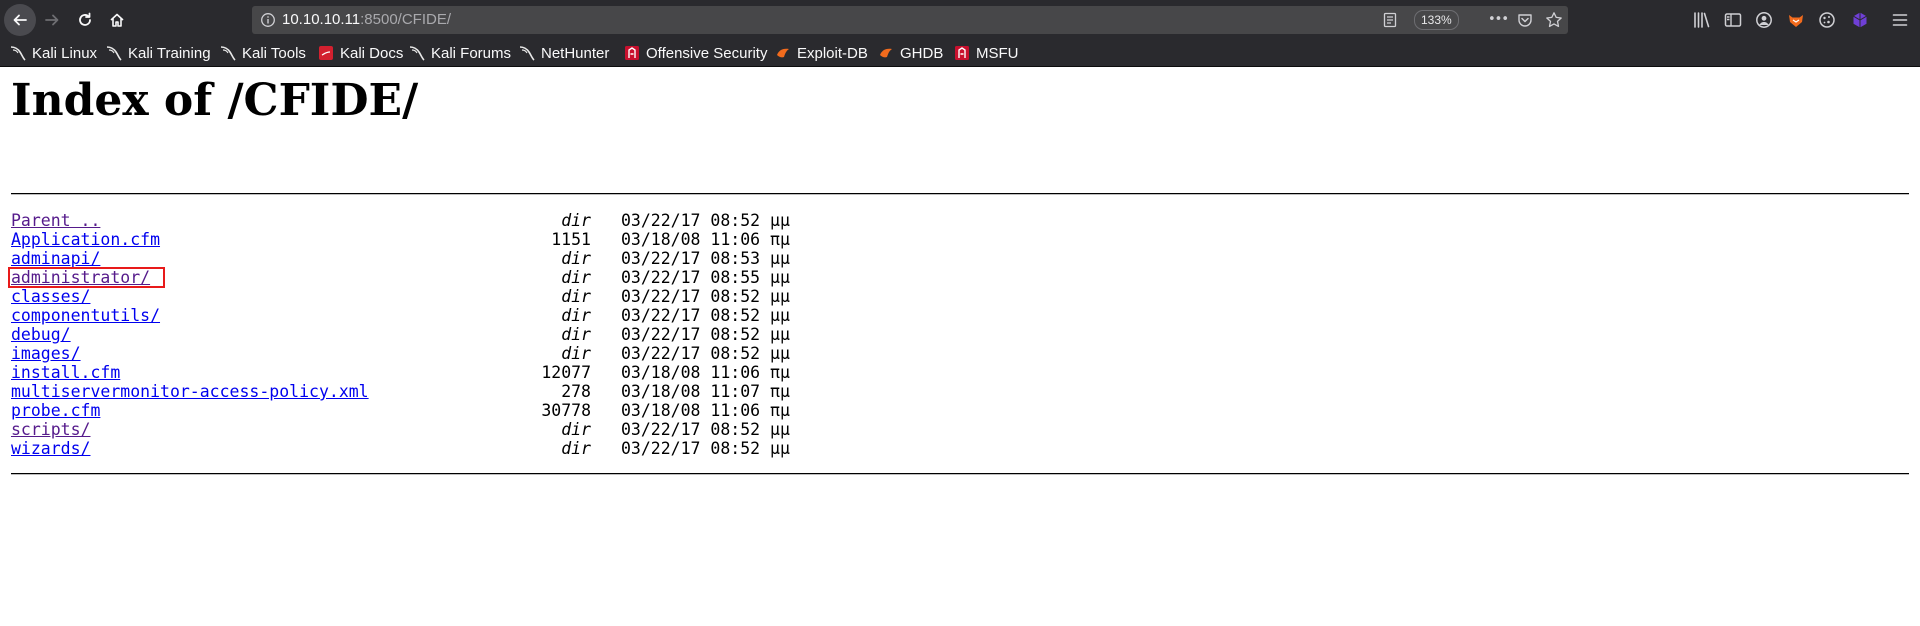 This screenshot has width=1920, height=626. Describe the element at coordinates (459, 277) in the screenshot. I see `listing-row: administrator/ dir 03/22/17 08:55 μμ` at that location.